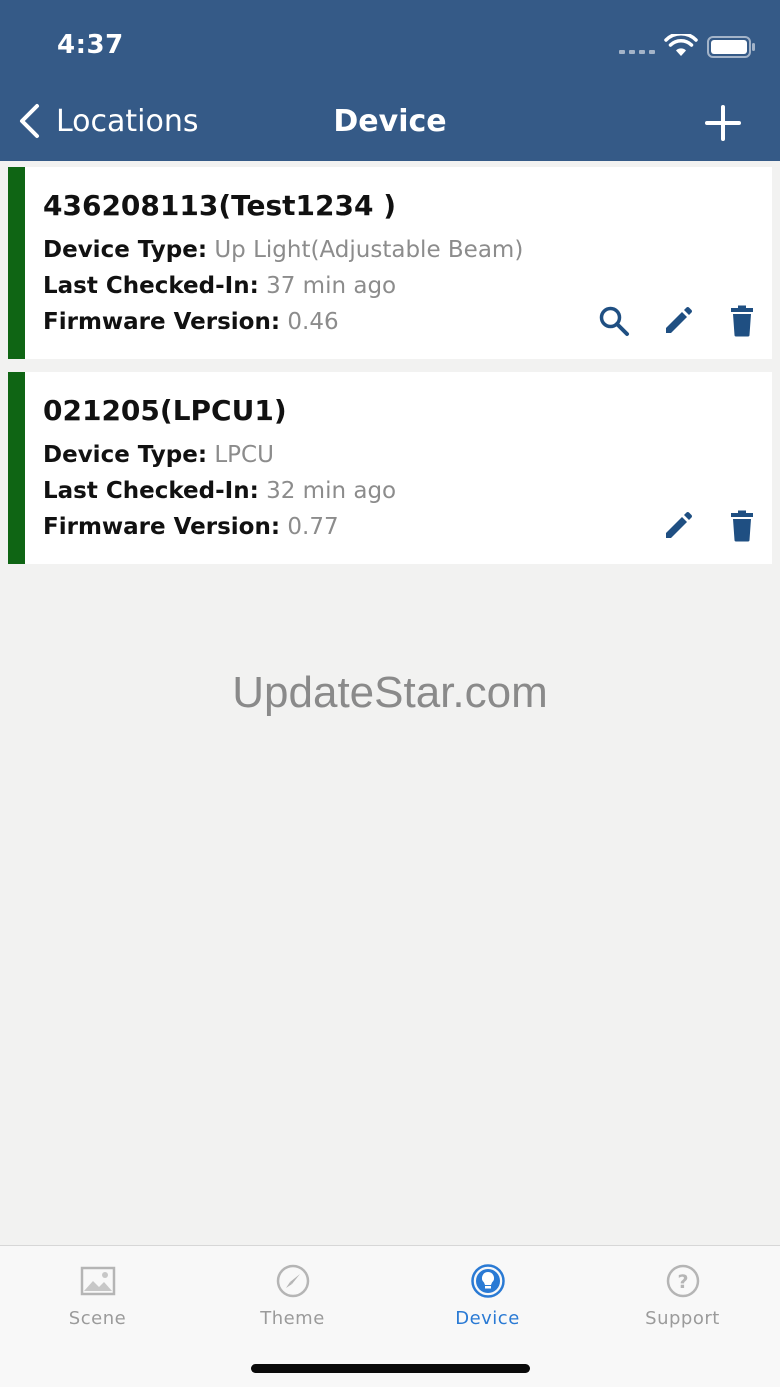 This screenshot has height=1387, width=780. Describe the element at coordinates (637, 52) in the screenshot. I see `cellular-signal-icon` at that location.